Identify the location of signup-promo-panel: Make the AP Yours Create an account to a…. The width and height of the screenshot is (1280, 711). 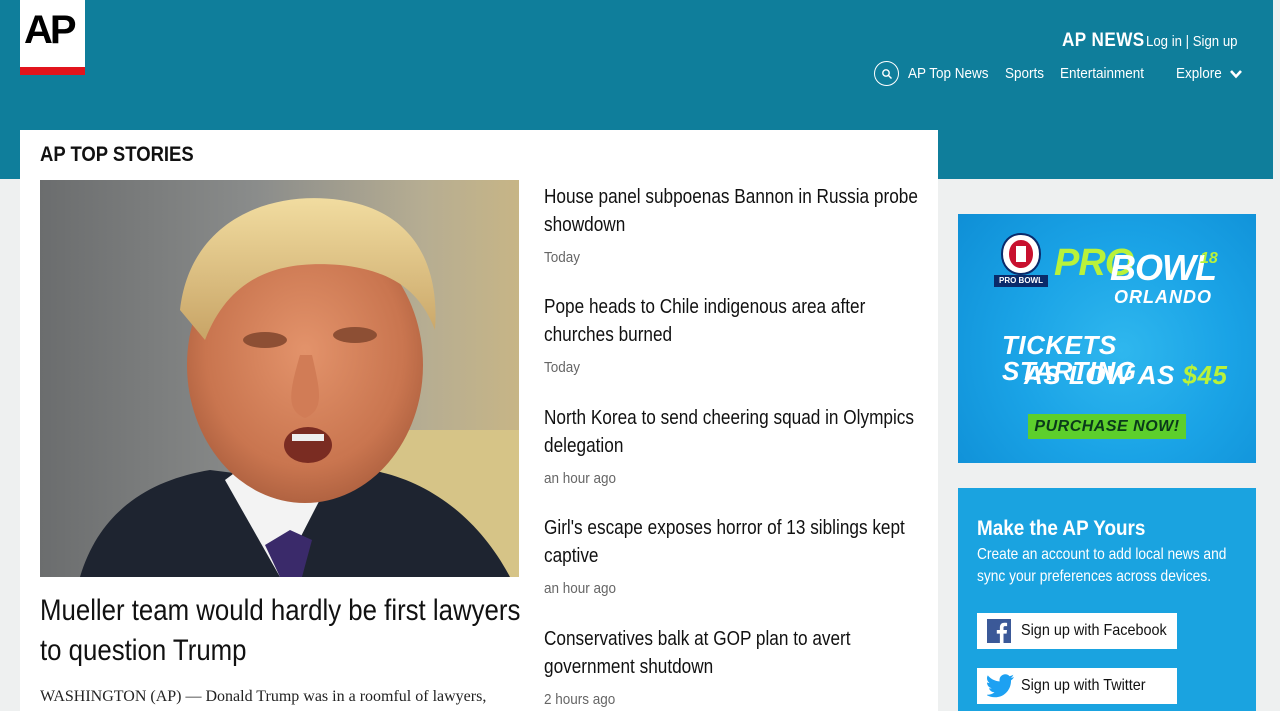
(1107, 599).